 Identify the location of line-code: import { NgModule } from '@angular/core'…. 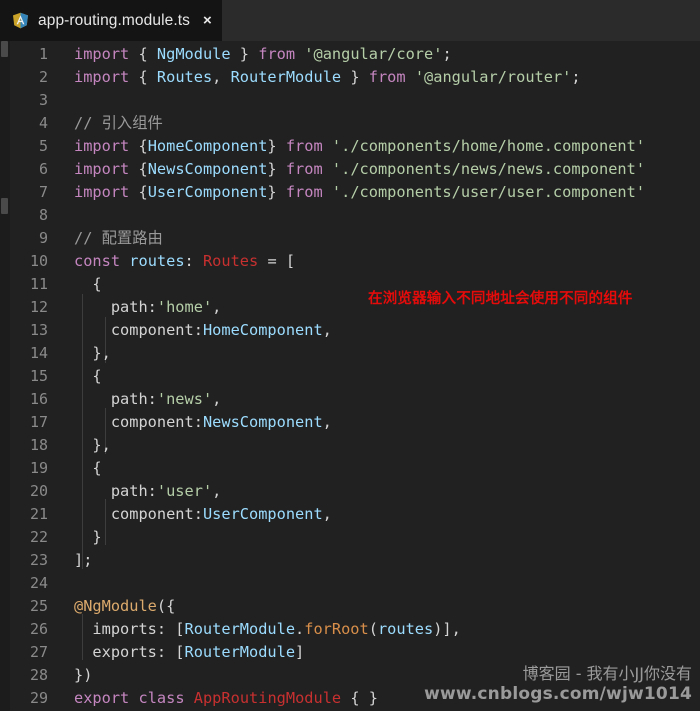
(254, 54).